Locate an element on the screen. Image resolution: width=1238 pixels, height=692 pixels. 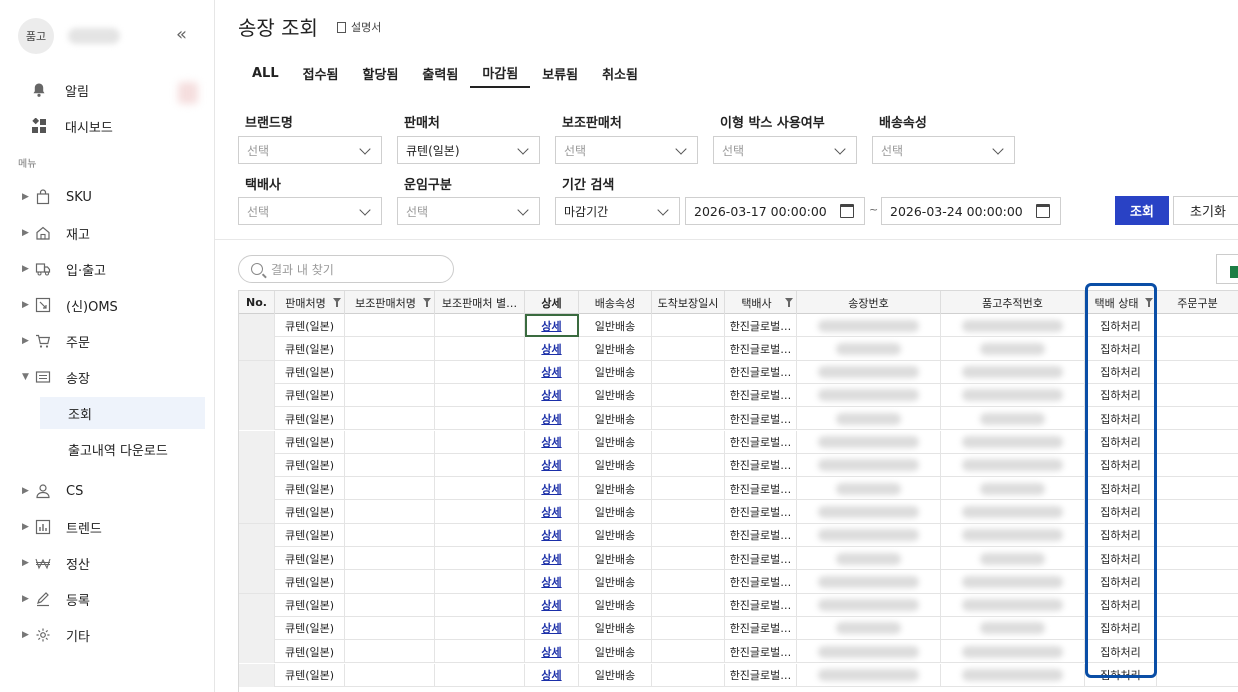
tab-assigned: 할당됨 is located at coordinates (381, 73).